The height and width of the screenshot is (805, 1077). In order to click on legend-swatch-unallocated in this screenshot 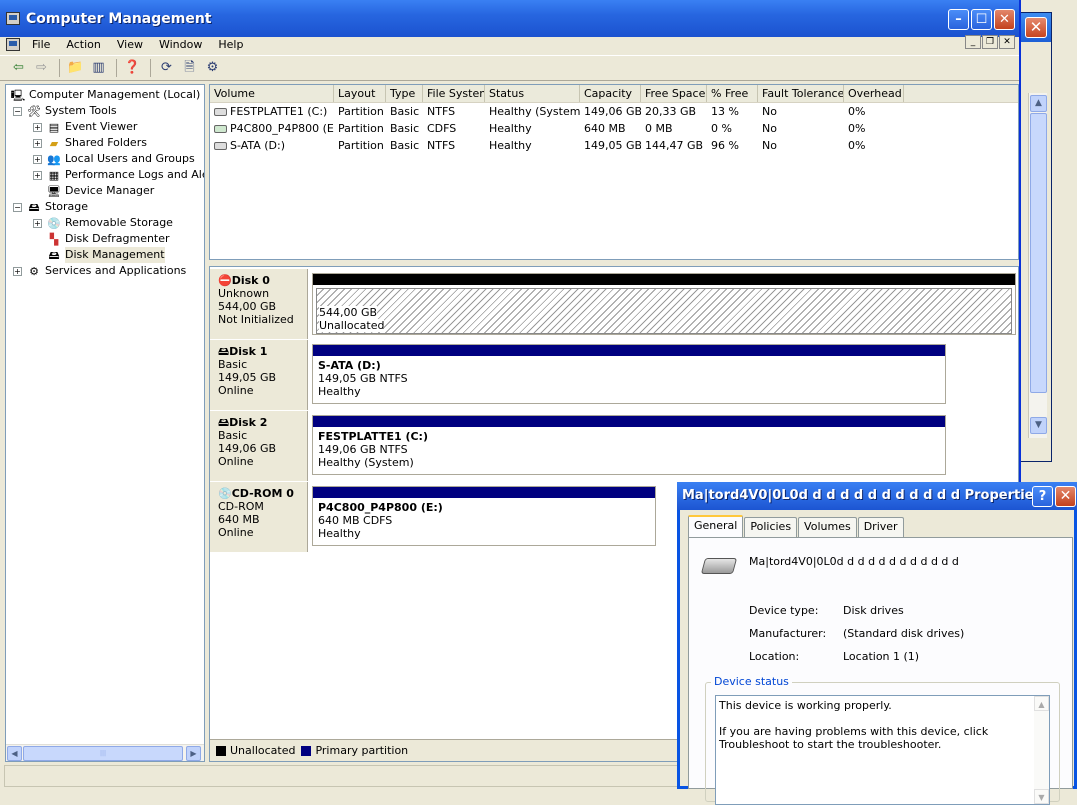, I will do `click(221, 750)`.